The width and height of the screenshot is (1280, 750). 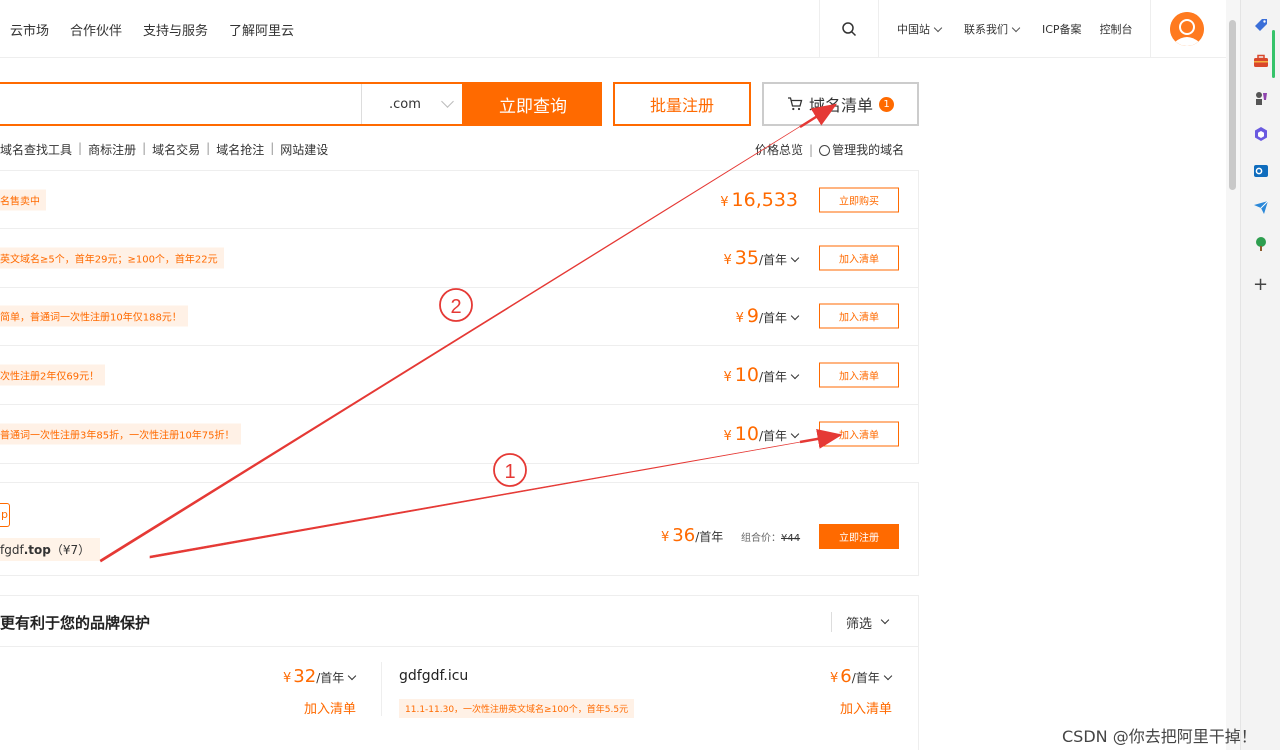 I want to click on combo-domain-extra: （¥7）, so click(x=70, y=550).